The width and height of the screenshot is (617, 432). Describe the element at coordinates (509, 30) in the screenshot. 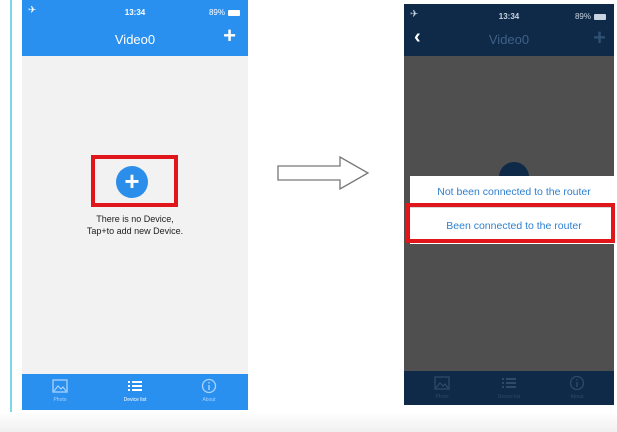

I see `navigation-bar-dimmed: ✈ 13:34 89% ‹ Video0 +` at that location.